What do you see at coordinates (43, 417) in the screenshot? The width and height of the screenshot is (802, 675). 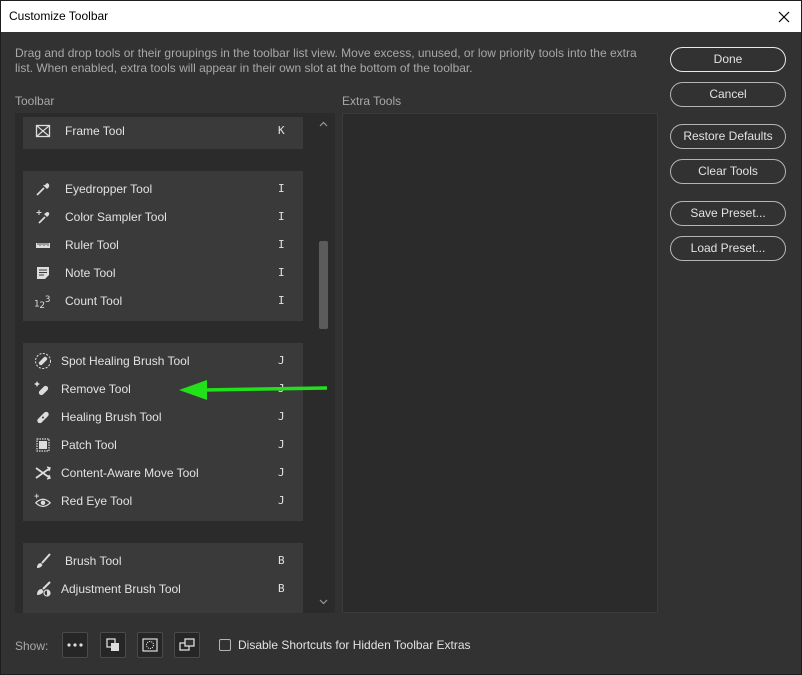 I see `healing-brush-icon` at bounding box center [43, 417].